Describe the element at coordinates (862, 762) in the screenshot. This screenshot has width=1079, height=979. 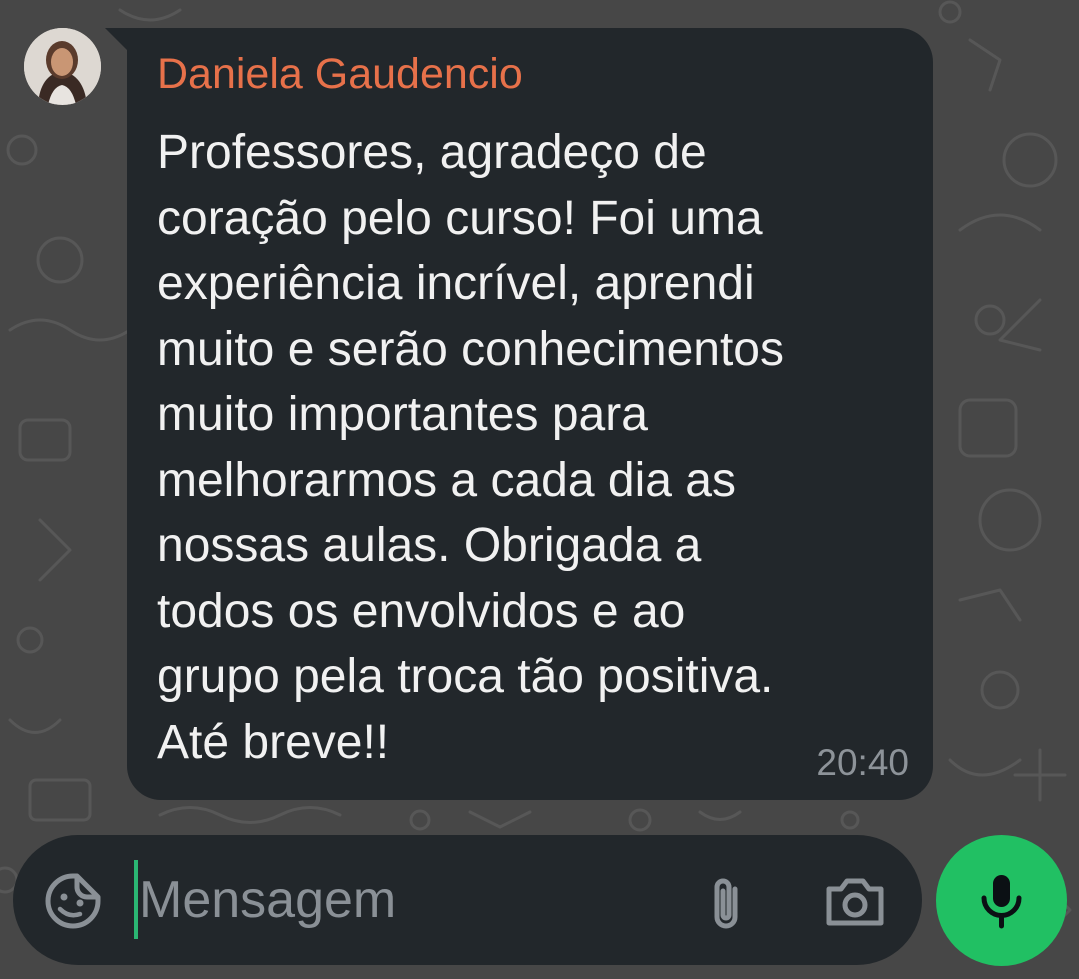
I see `message-timestamp: 20:40` at that location.